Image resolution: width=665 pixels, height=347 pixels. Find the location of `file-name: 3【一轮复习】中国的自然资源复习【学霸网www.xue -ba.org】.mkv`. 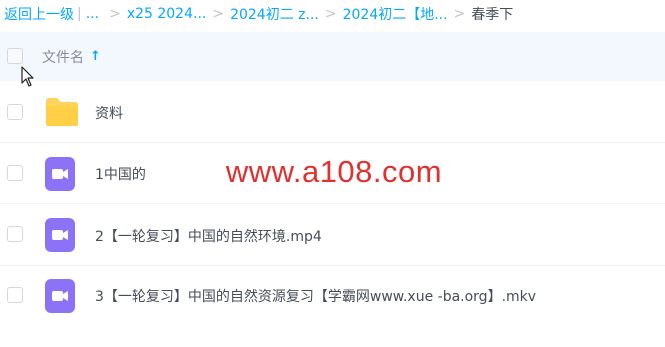

file-name: 3【一轮复习】中国的自然资源复习【学霸网www.xue -ba.org】.mkv is located at coordinates (315, 296).